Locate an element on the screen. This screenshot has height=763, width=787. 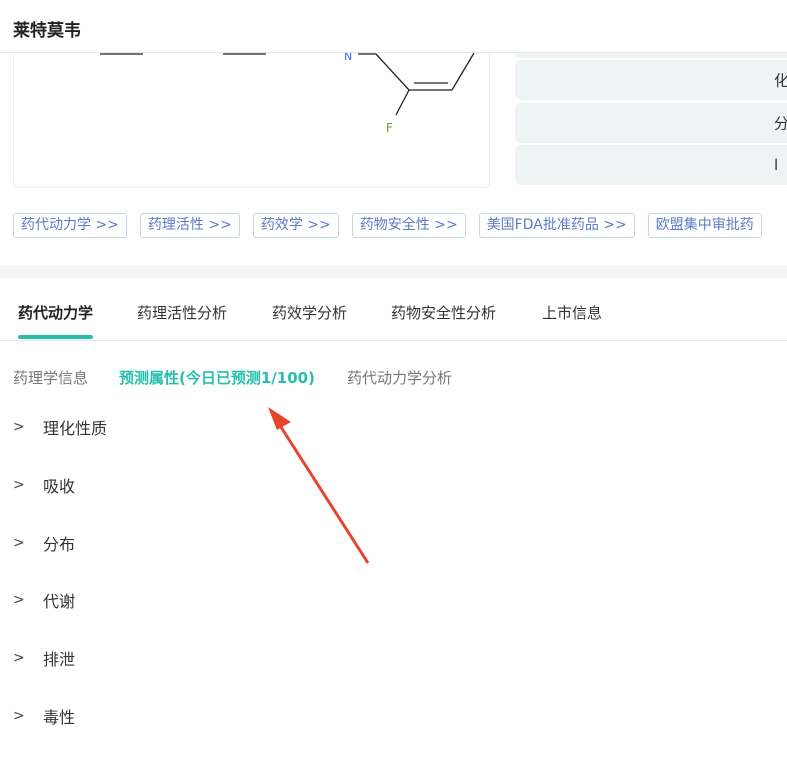
section-metabolism: > 代谢 is located at coordinates (44, 600).